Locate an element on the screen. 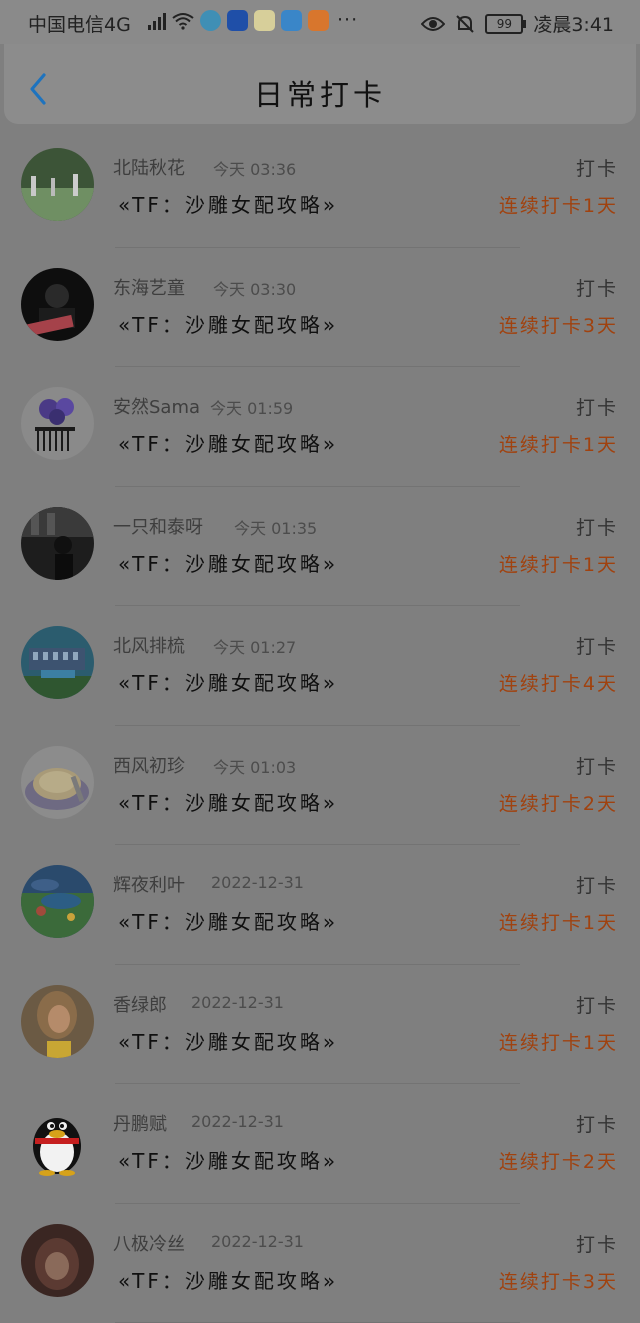 Image resolution: width=640 pixels, height=1323 pixels. penguin-icon is located at coordinates (57, 1140).